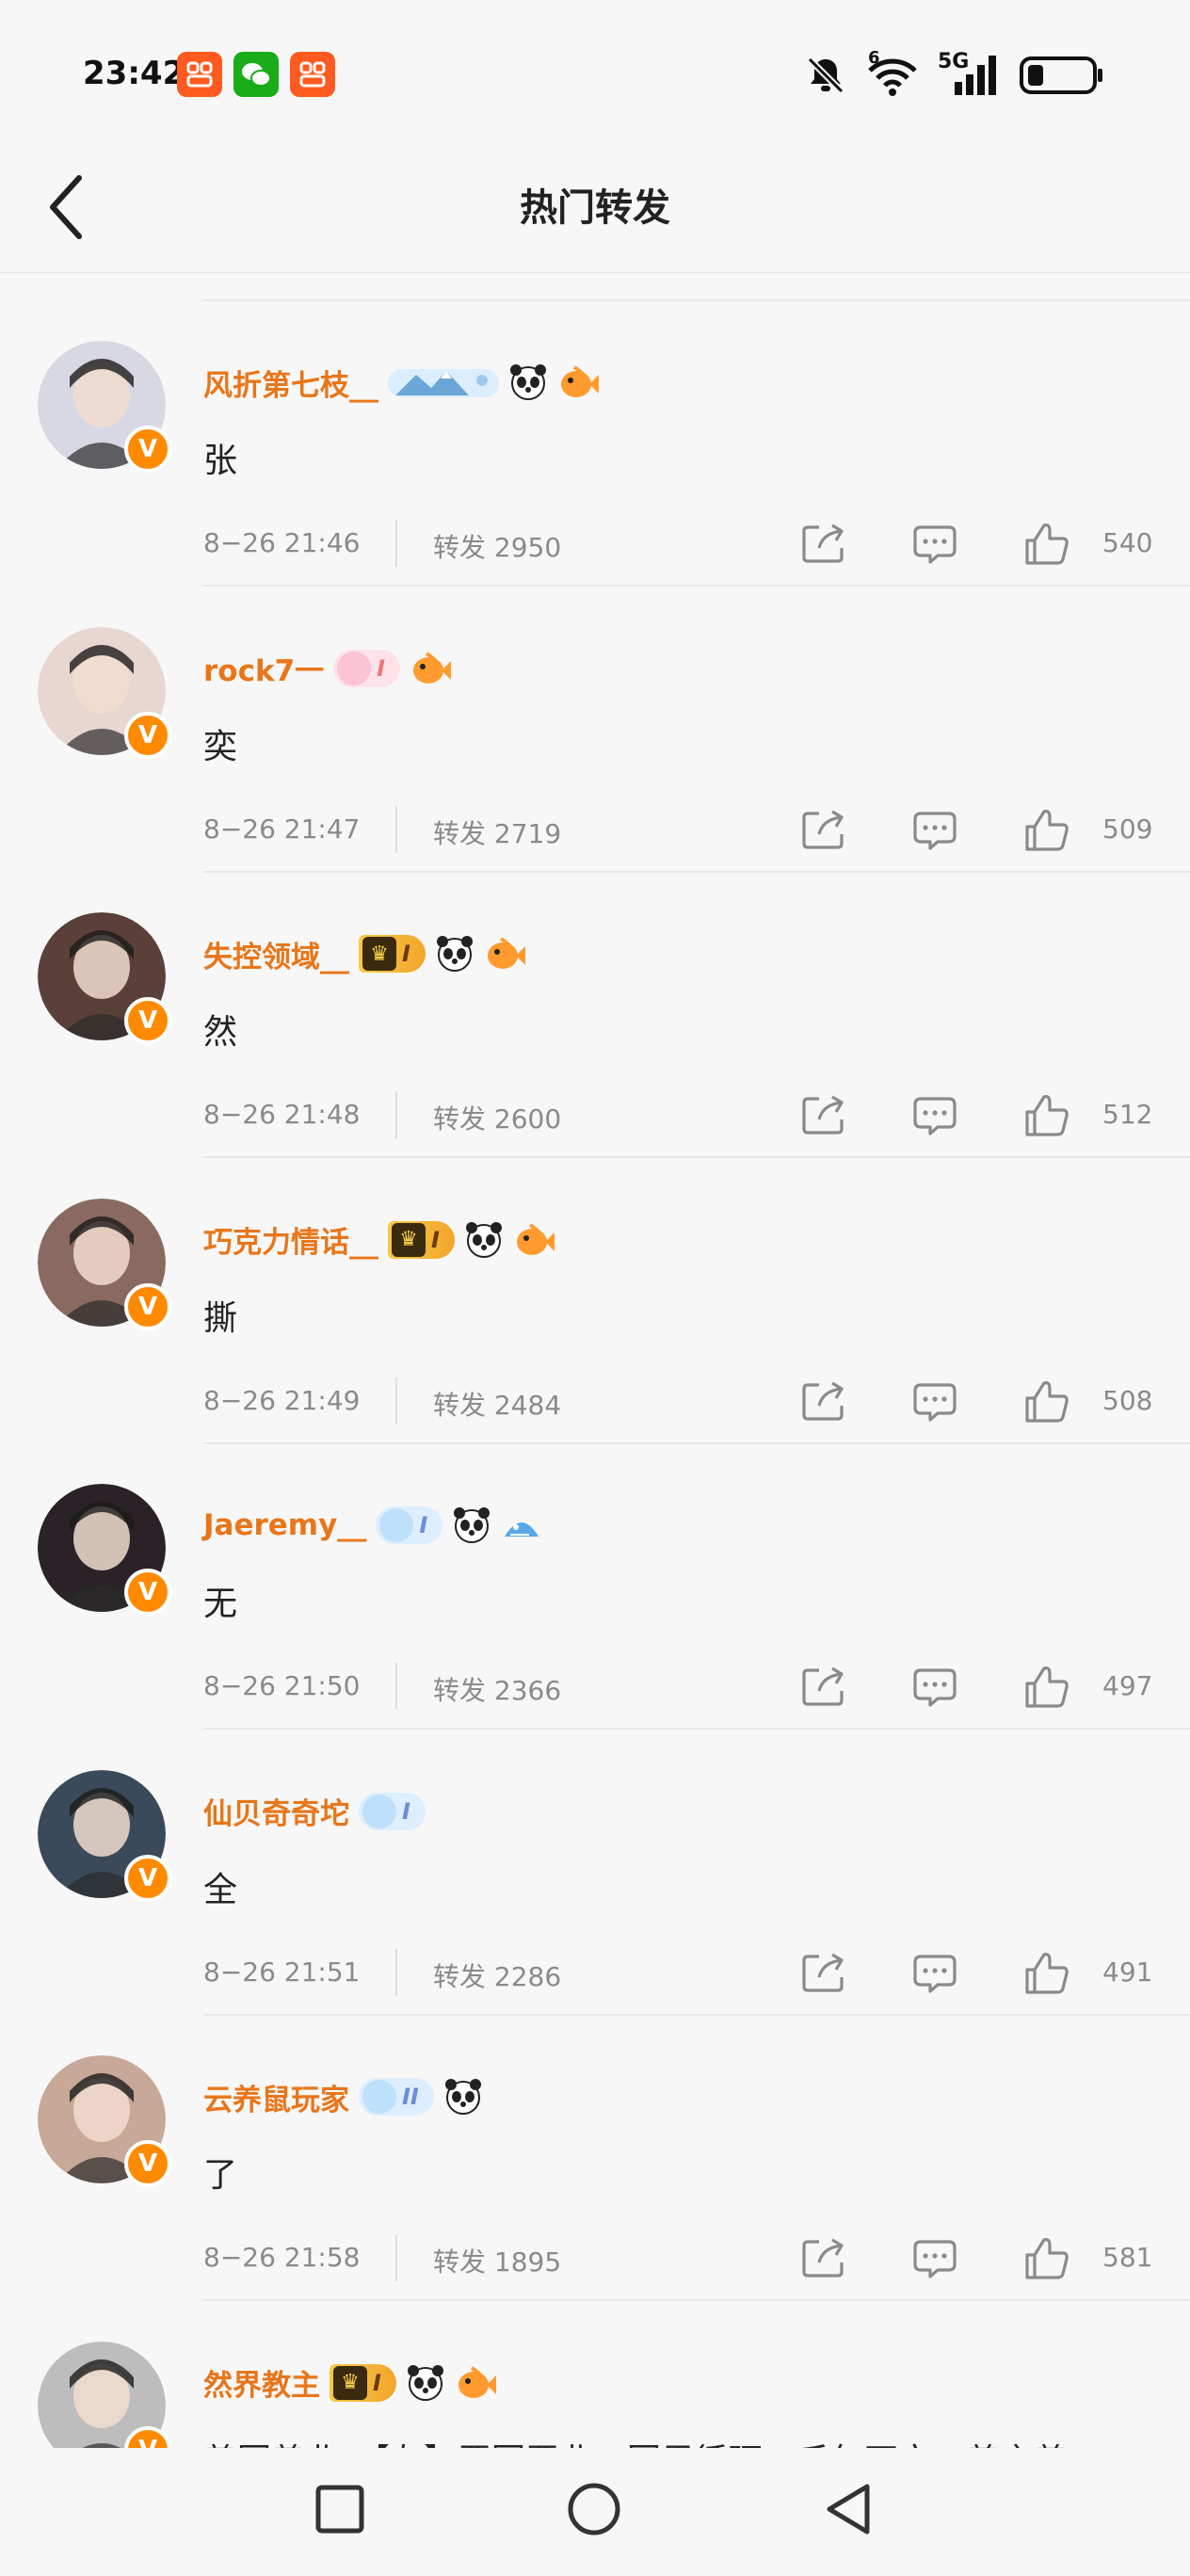  Describe the element at coordinates (595, 444) in the screenshot. I see `repost-item: V 风折第七枝__ 张 8−26 21:46 转发 2950 540` at that location.